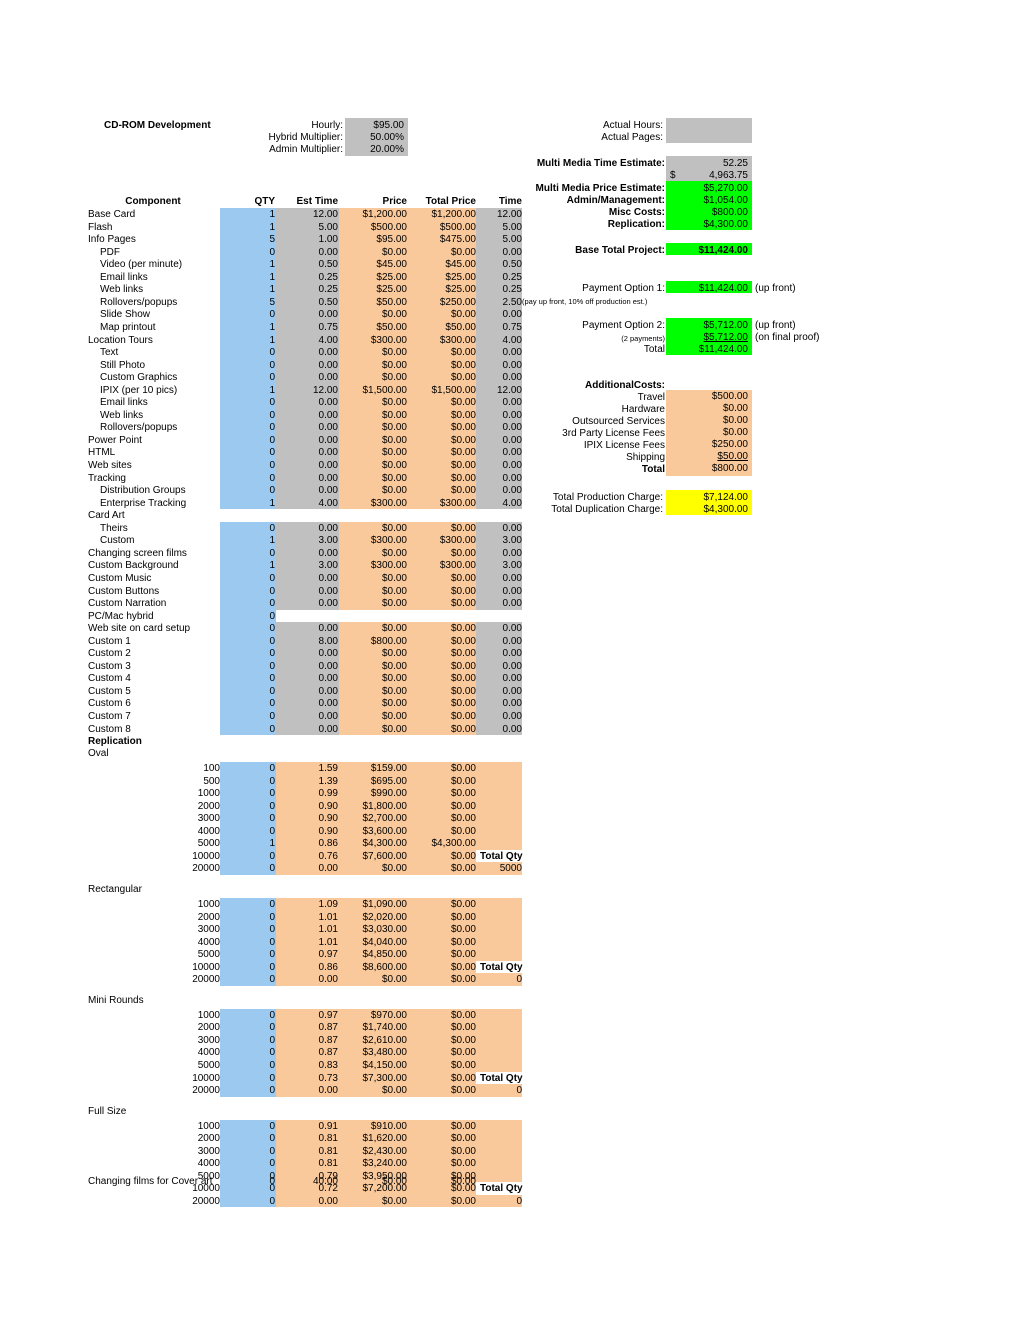  What do you see at coordinates (375, 366) in the screenshot?
I see `table-cell-12-price: $0.00` at bounding box center [375, 366].